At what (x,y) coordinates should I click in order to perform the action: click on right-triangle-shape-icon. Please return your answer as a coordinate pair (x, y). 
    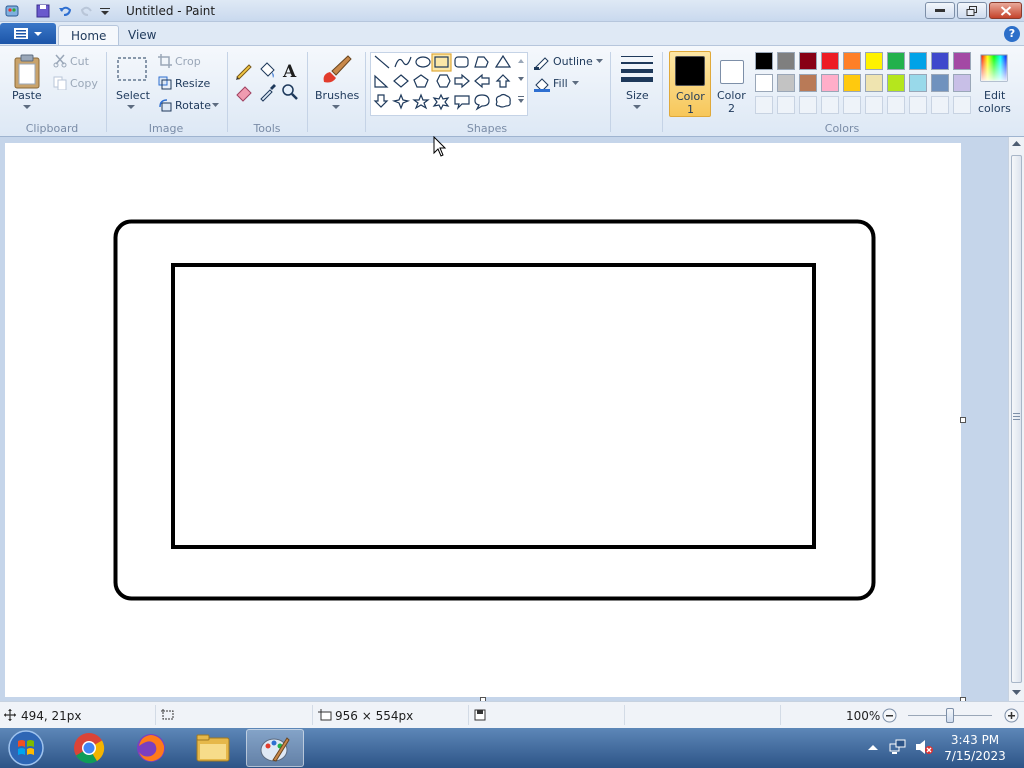
    Looking at the image, I should click on (381, 81).